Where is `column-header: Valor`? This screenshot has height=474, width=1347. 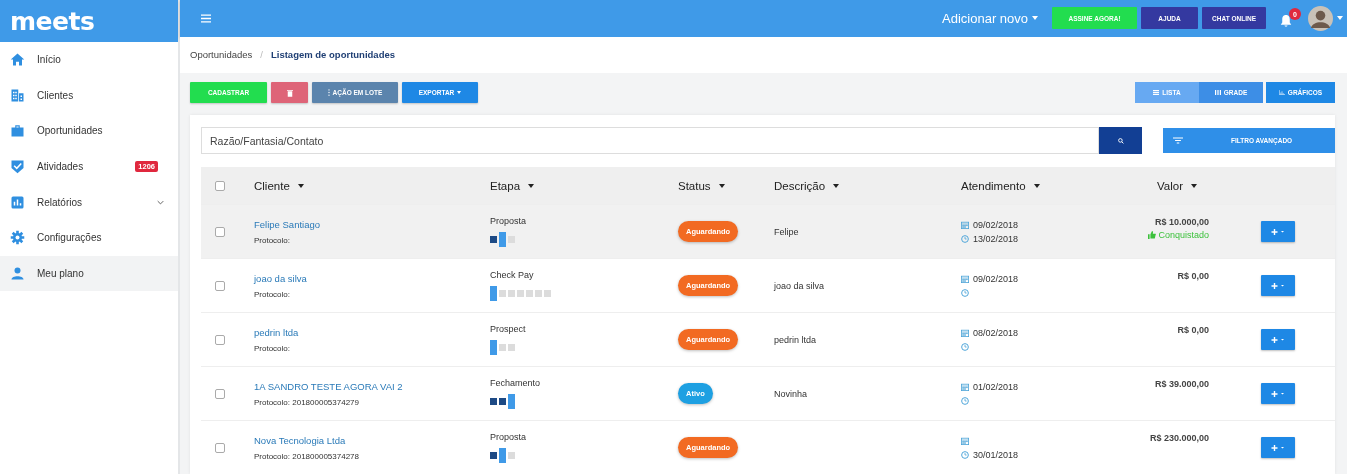
column-header: Valor is located at coordinates (1177, 185).